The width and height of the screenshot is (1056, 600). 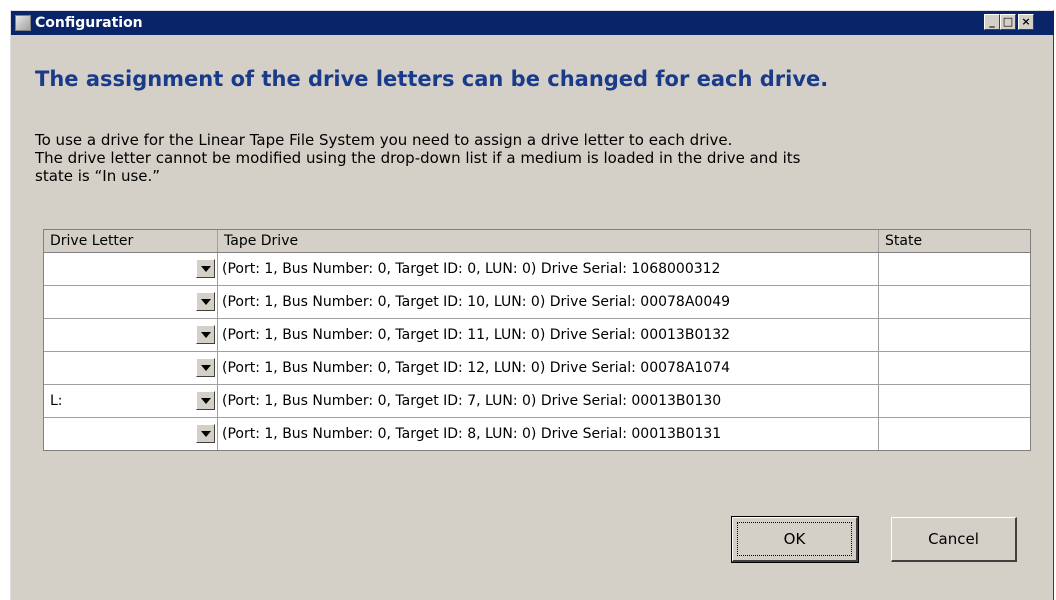 I want to click on description-line-3: state is “In use.”, so click(x=98, y=176).